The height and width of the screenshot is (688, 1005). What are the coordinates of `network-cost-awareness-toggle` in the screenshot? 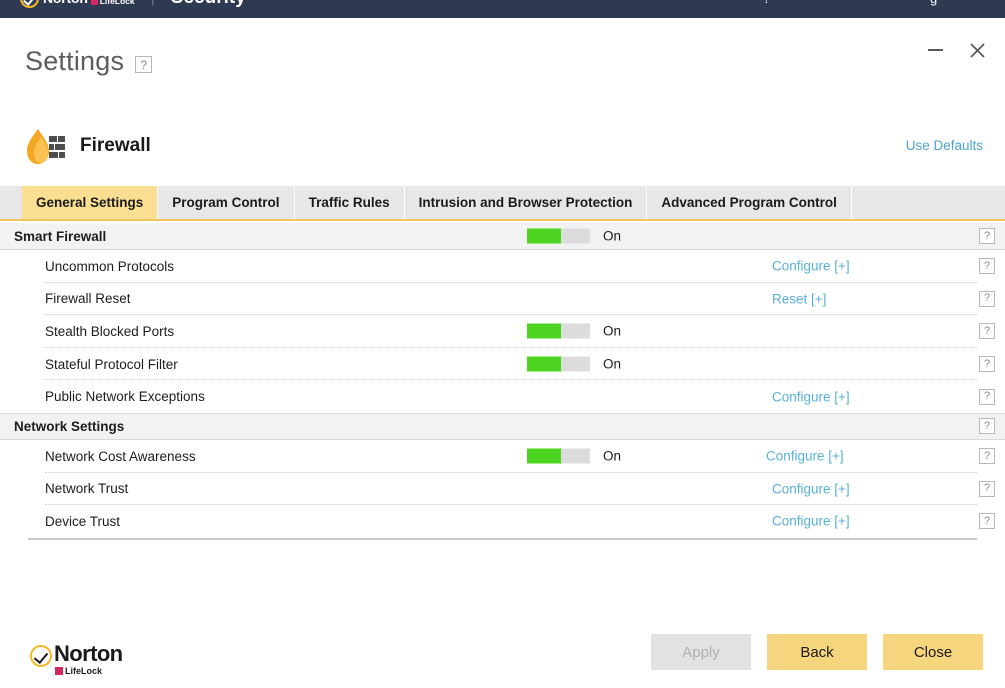 It's located at (558, 456).